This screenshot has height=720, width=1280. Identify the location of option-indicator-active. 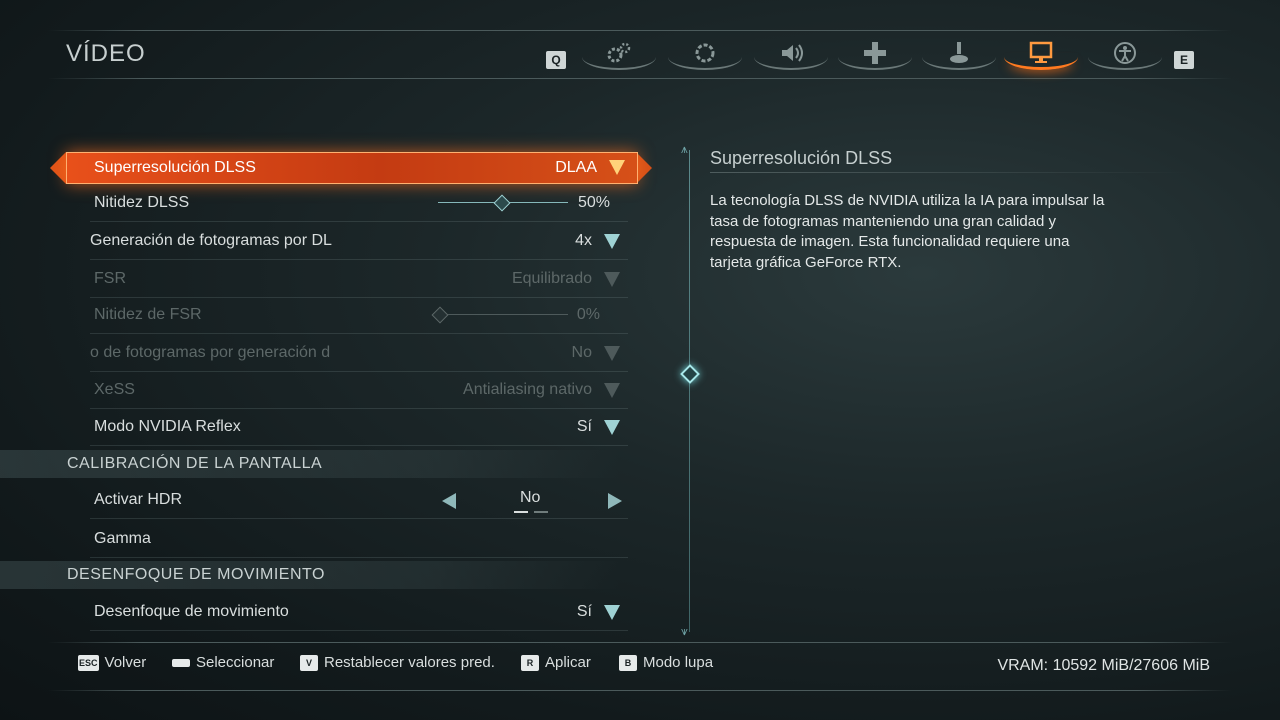
(521, 512).